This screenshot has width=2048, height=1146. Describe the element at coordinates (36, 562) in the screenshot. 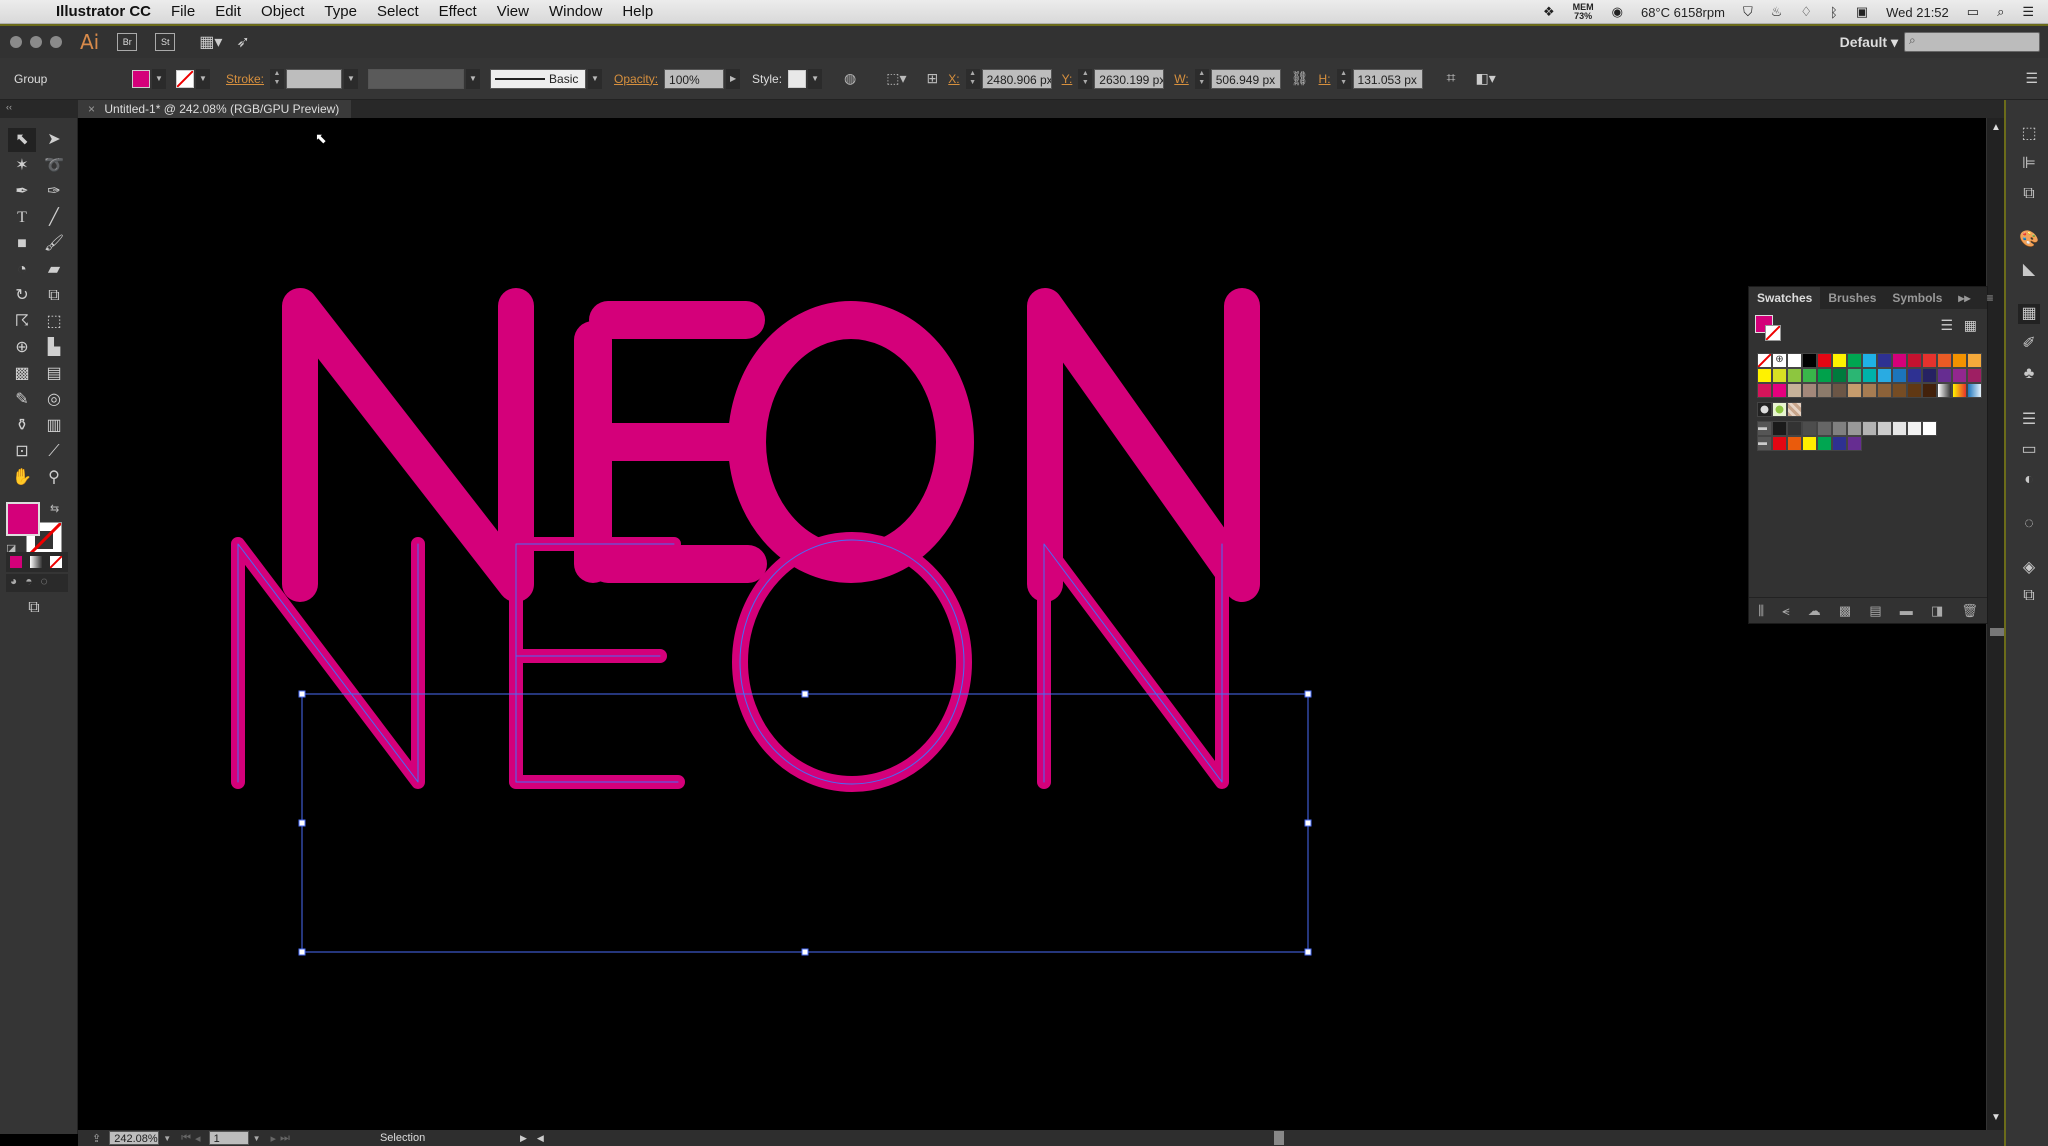

I see `gradient-mode-button` at that location.